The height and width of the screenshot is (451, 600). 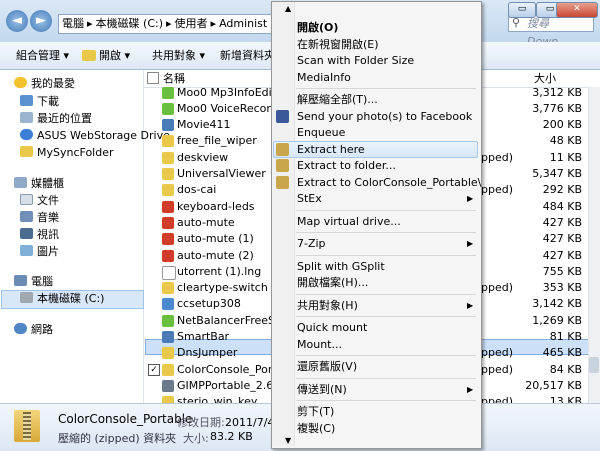 I want to click on nav-item-music: 音樂, so click(x=39, y=218).